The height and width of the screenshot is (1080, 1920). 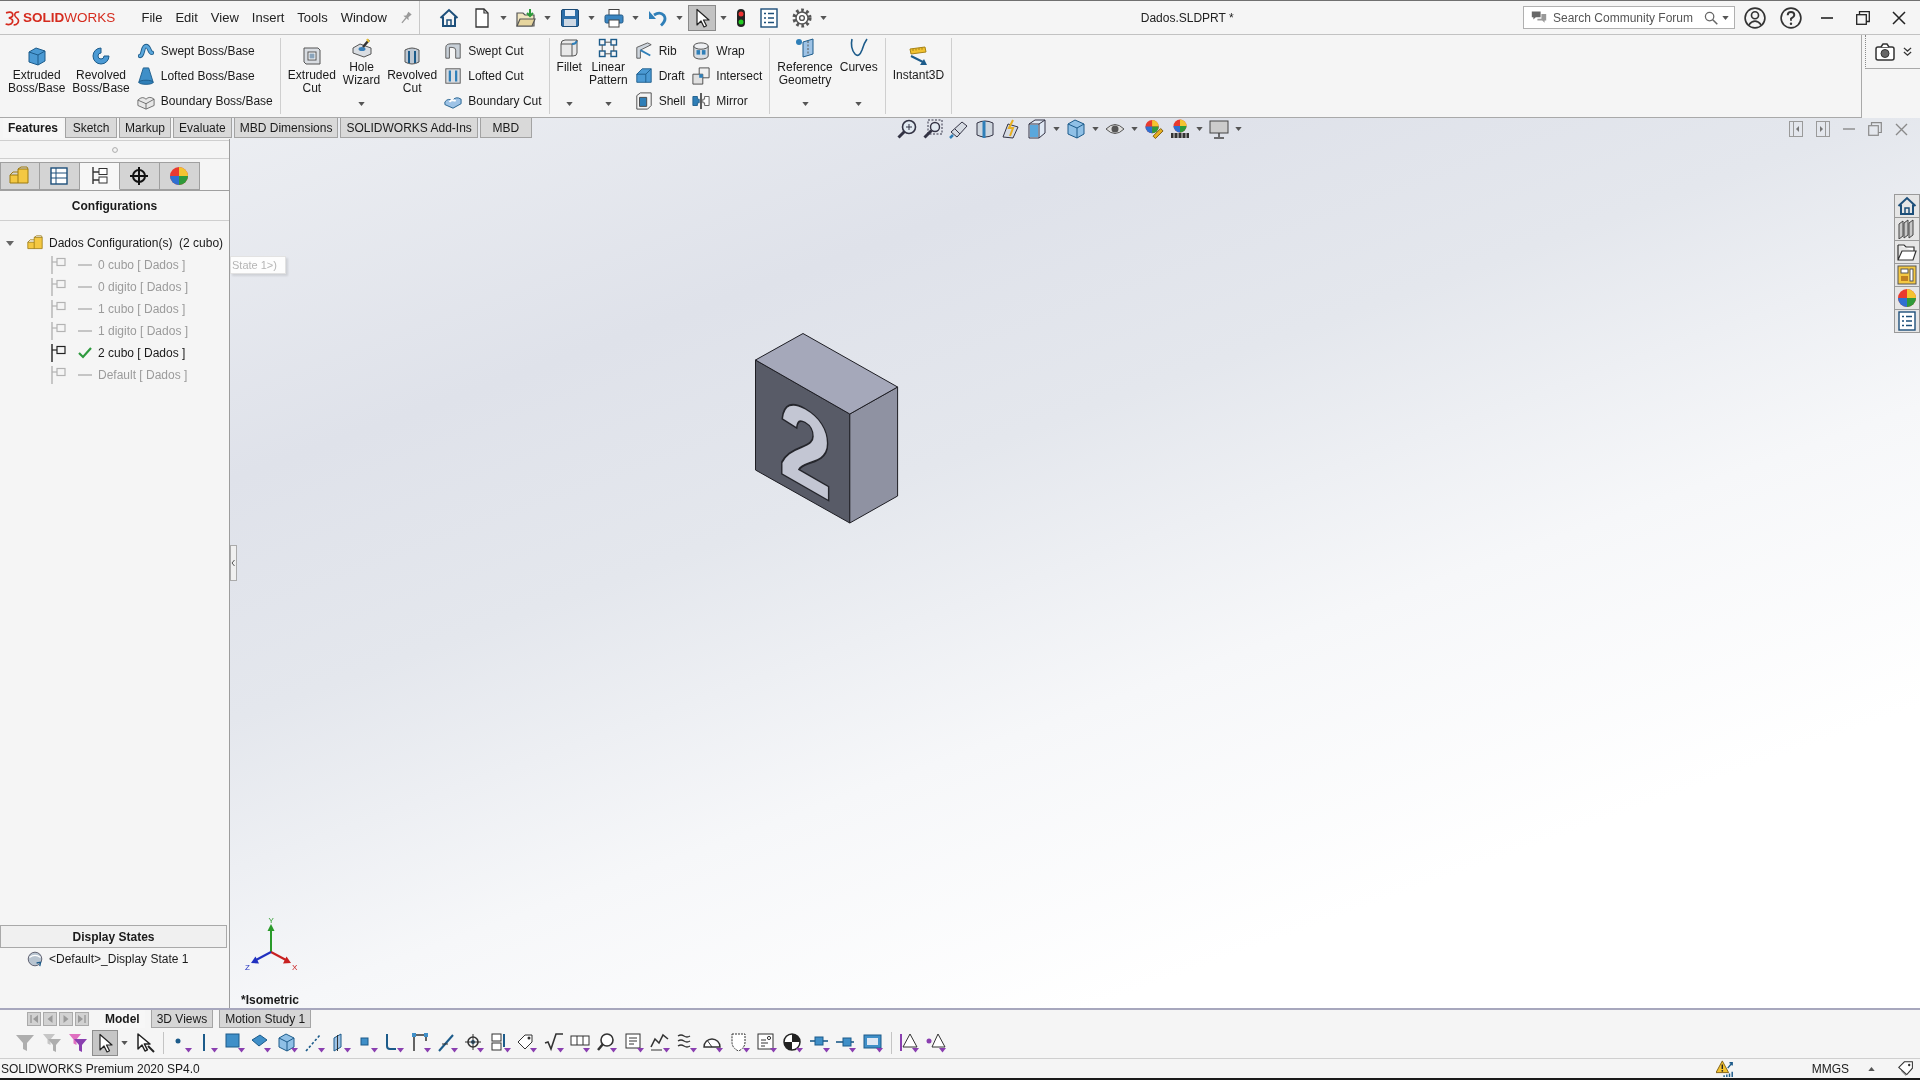 I want to click on menu-item: Insert, so click(x=268, y=17).